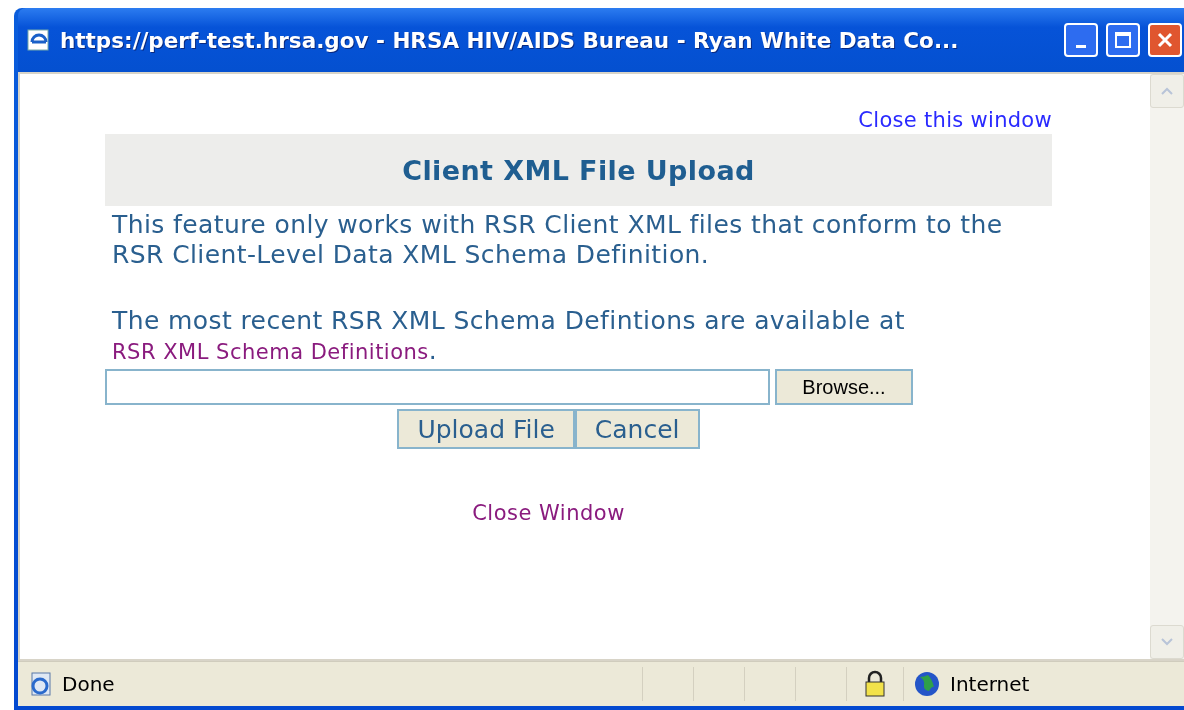 The width and height of the screenshot is (1184, 710). What do you see at coordinates (990, 684) in the screenshot?
I see `zone-label: Internet` at bounding box center [990, 684].